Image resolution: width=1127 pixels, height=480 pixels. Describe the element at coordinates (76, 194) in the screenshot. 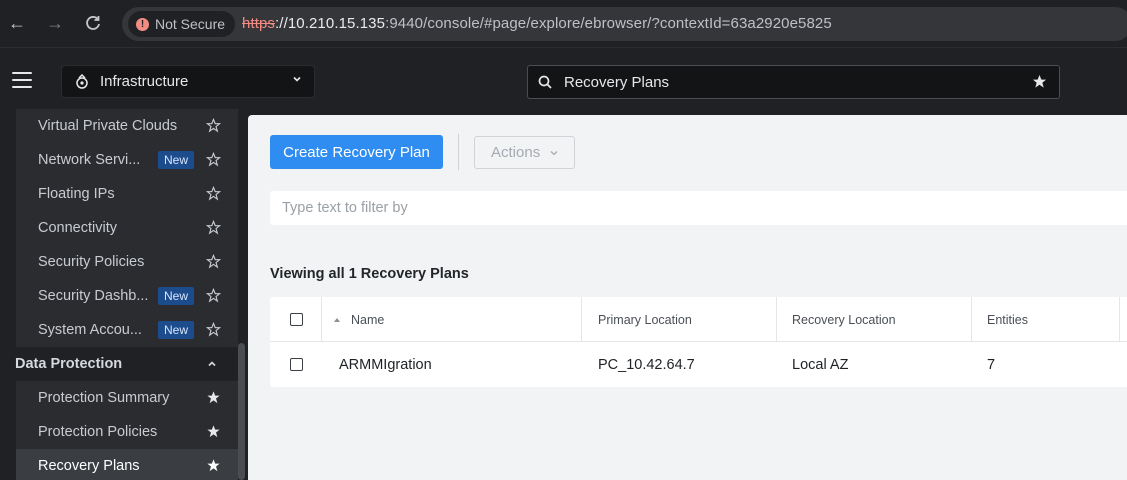

I see `sidebar-item-label: Floating IPs` at that location.